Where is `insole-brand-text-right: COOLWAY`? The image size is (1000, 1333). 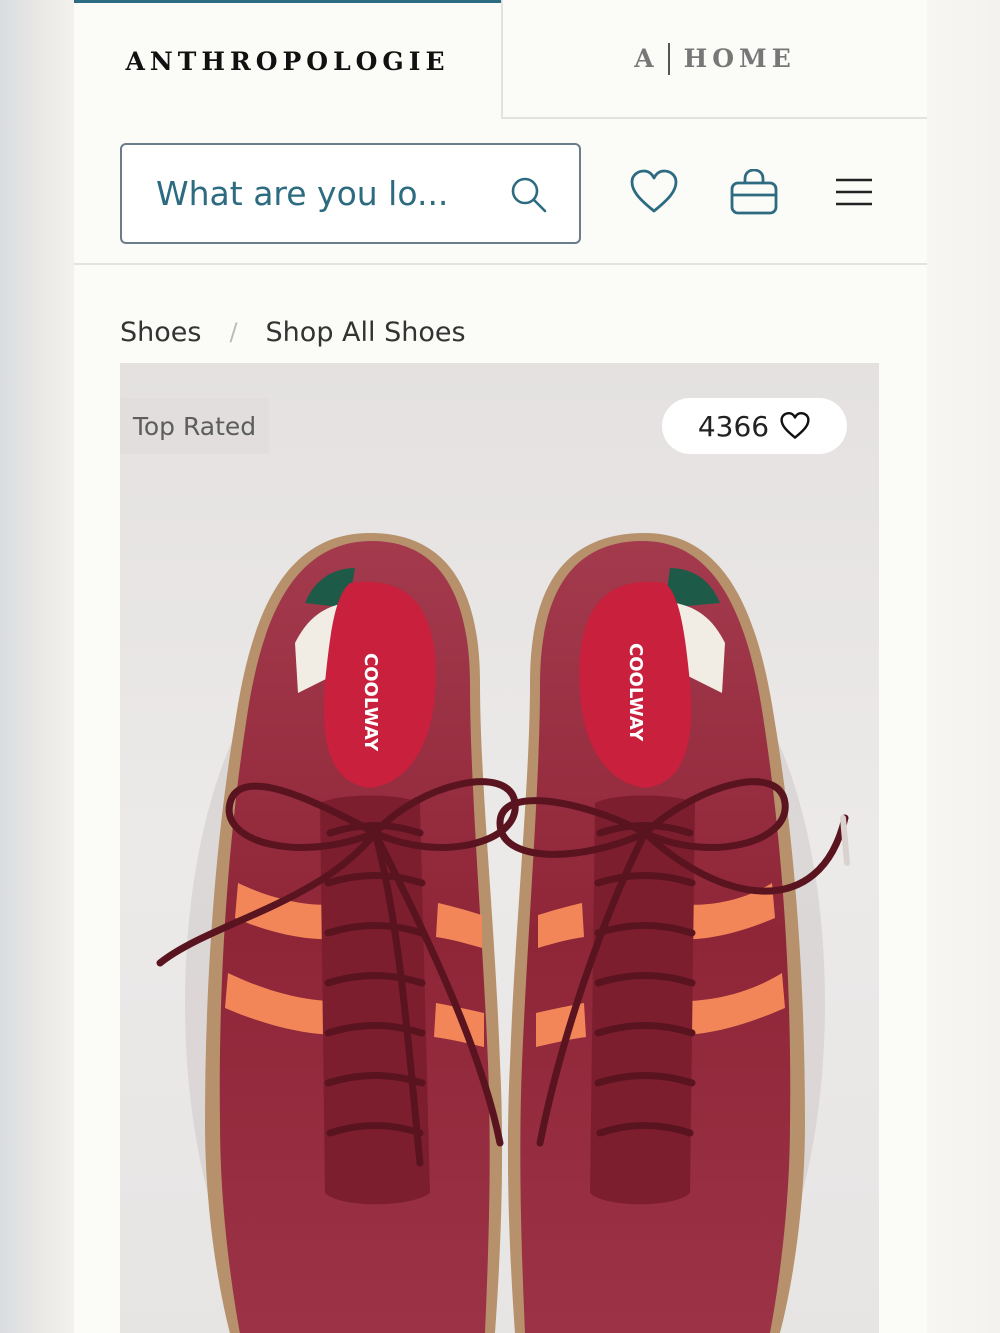 insole-brand-text-right: COOLWAY is located at coordinates (635, 692).